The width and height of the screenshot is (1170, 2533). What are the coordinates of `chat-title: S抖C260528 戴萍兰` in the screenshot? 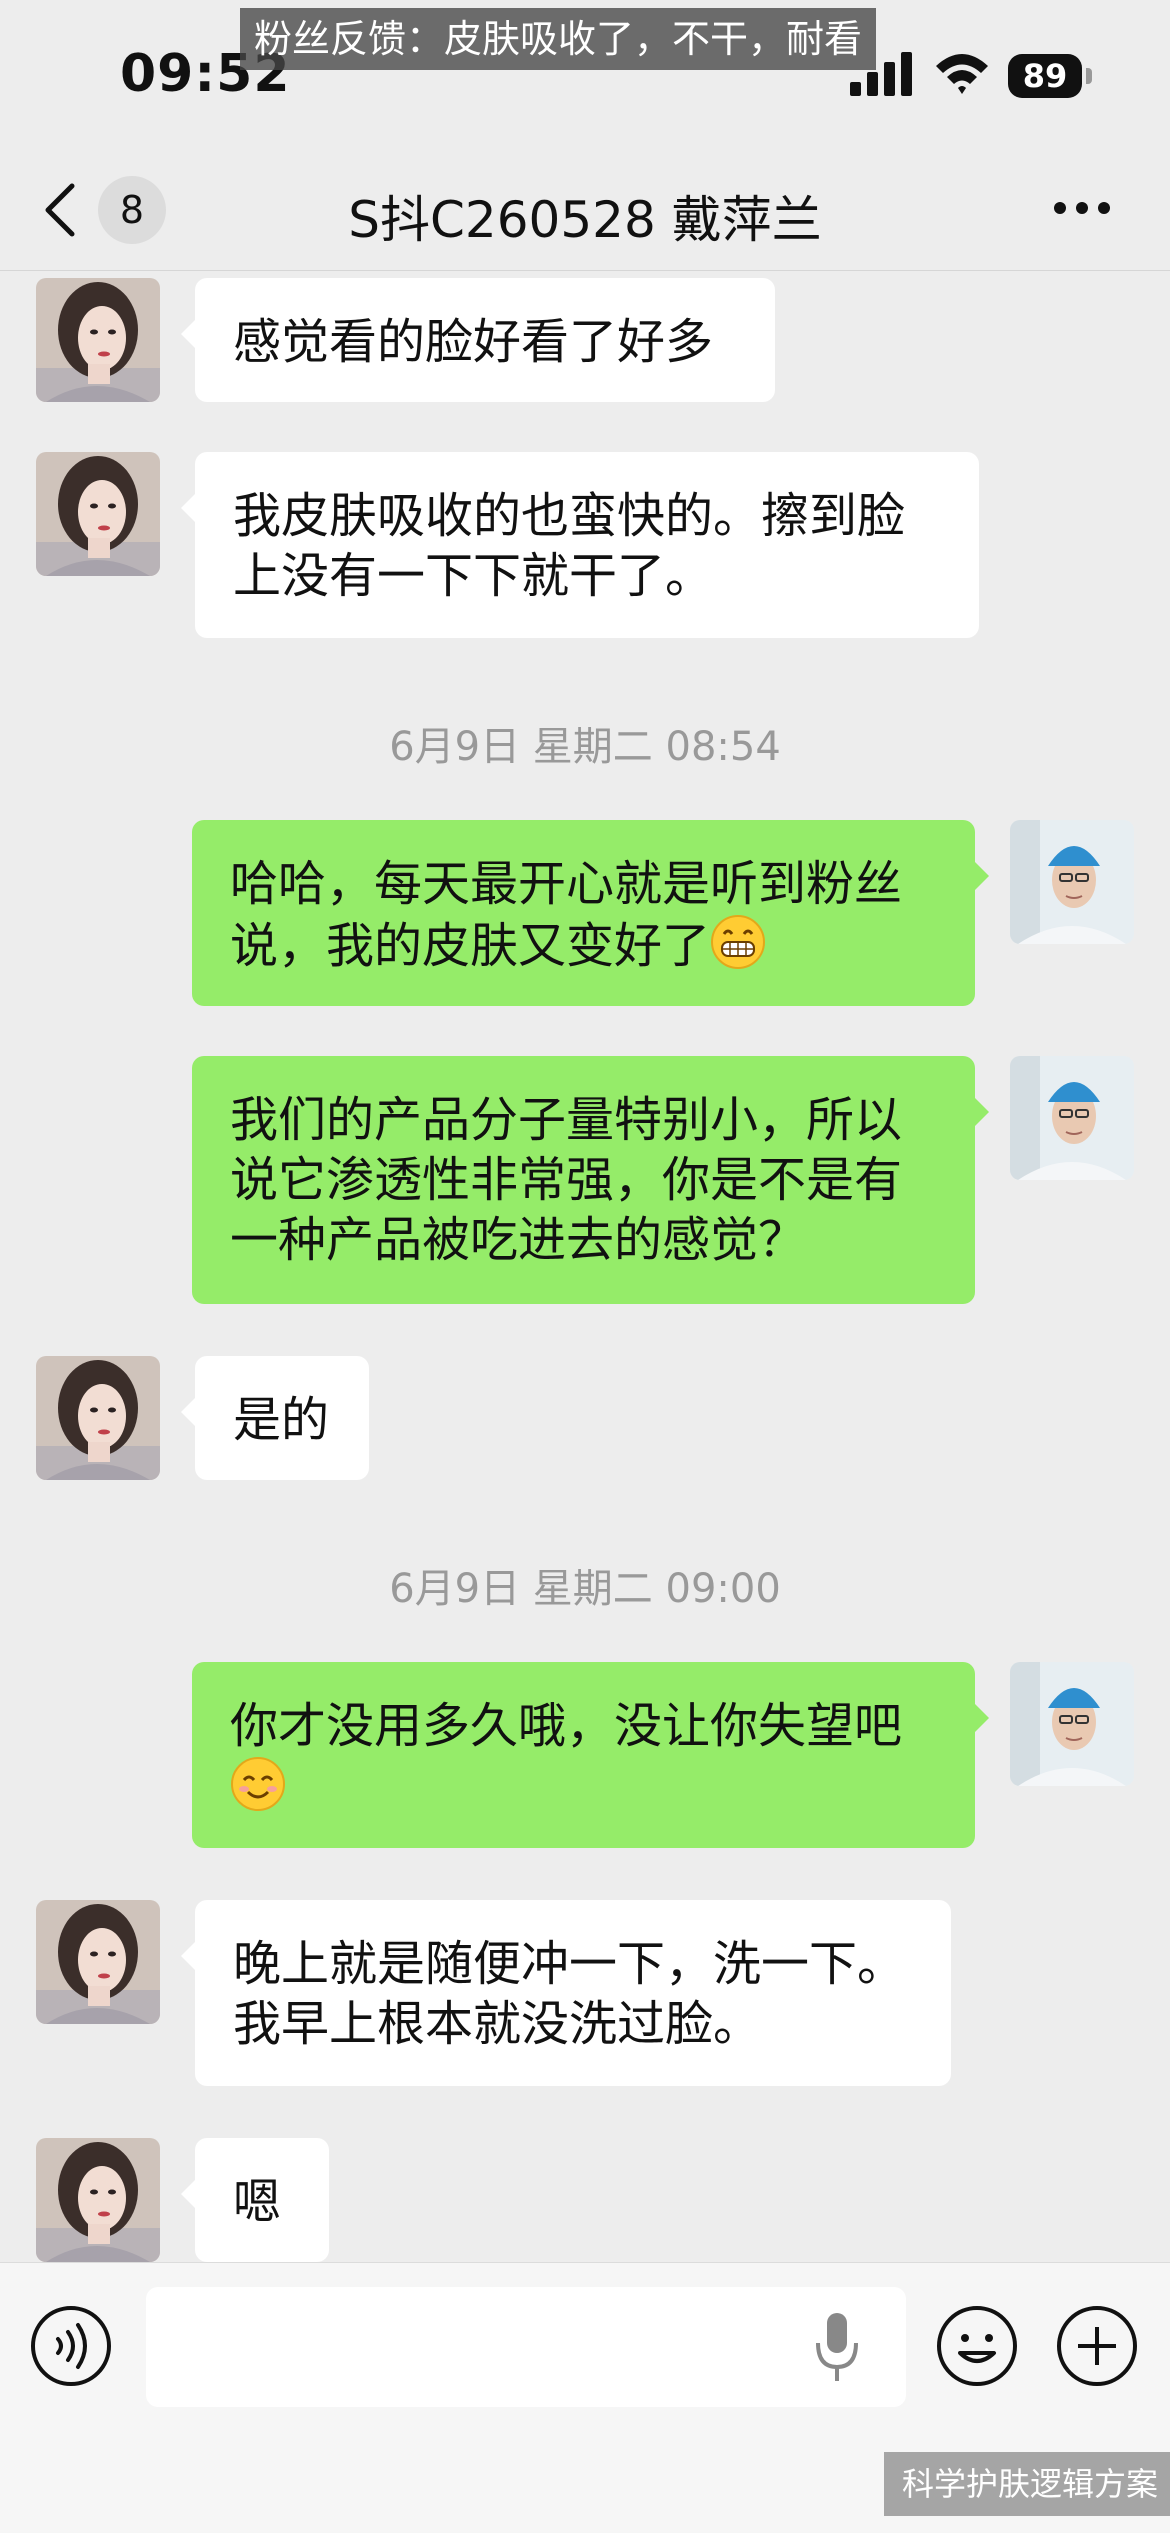 It's located at (585, 220).